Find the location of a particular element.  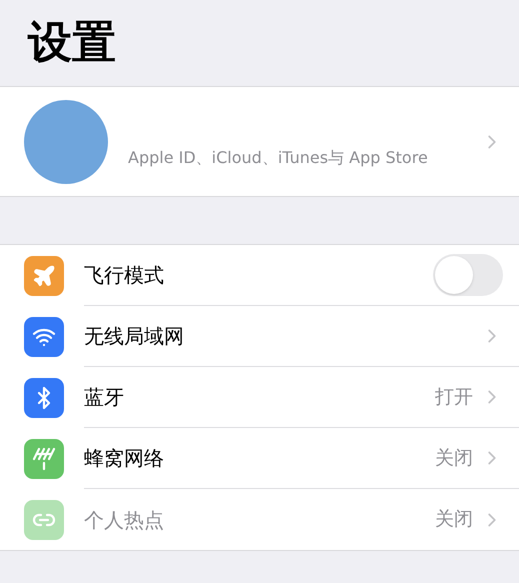

row-label: 个人热点 is located at coordinates (124, 520).